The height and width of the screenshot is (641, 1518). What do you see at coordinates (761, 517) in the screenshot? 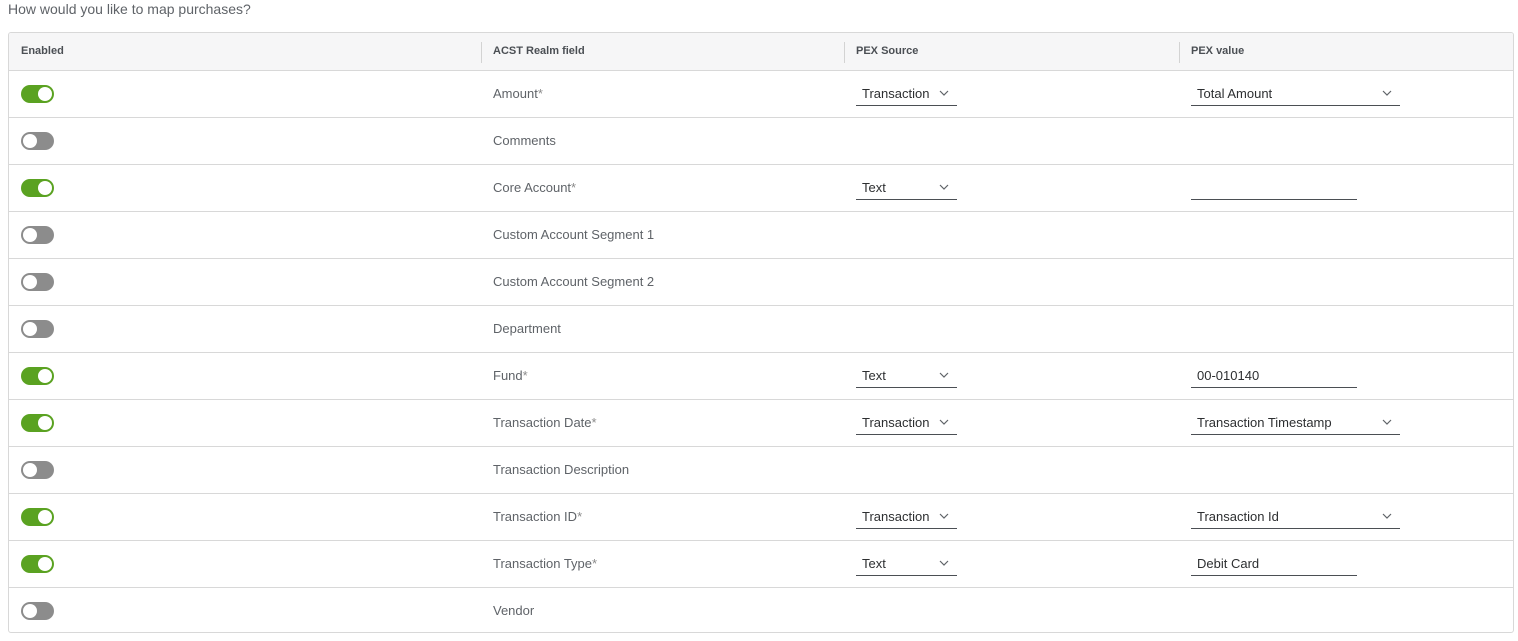
I see `table-row: Transaction ID* Transaction Transaction Id` at bounding box center [761, 517].